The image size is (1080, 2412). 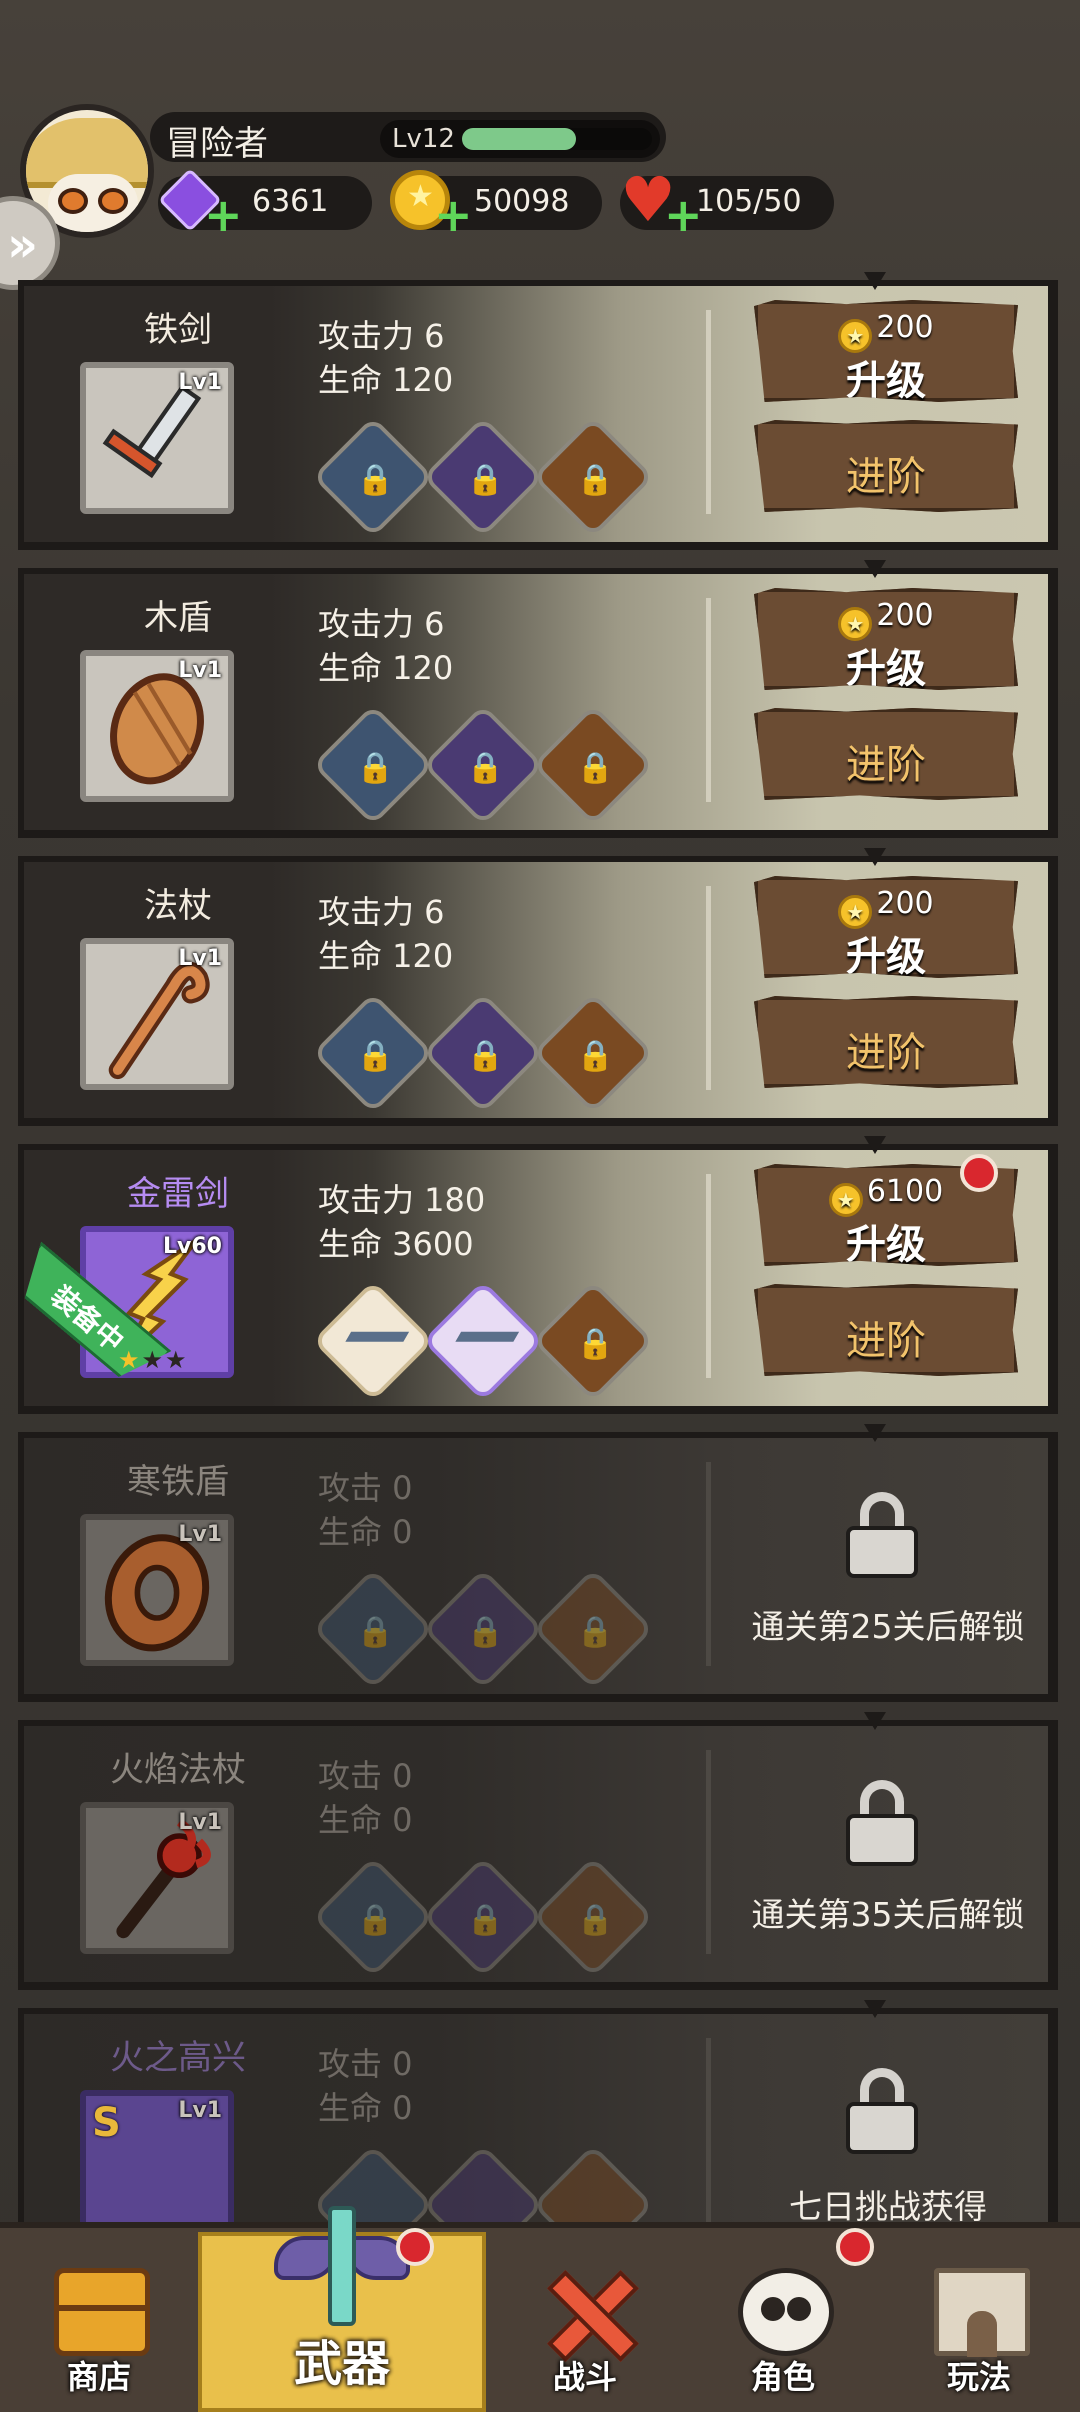 What do you see at coordinates (584, 2377) in the screenshot?
I see `nav-battle-label: 战斗` at bounding box center [584, 2377].